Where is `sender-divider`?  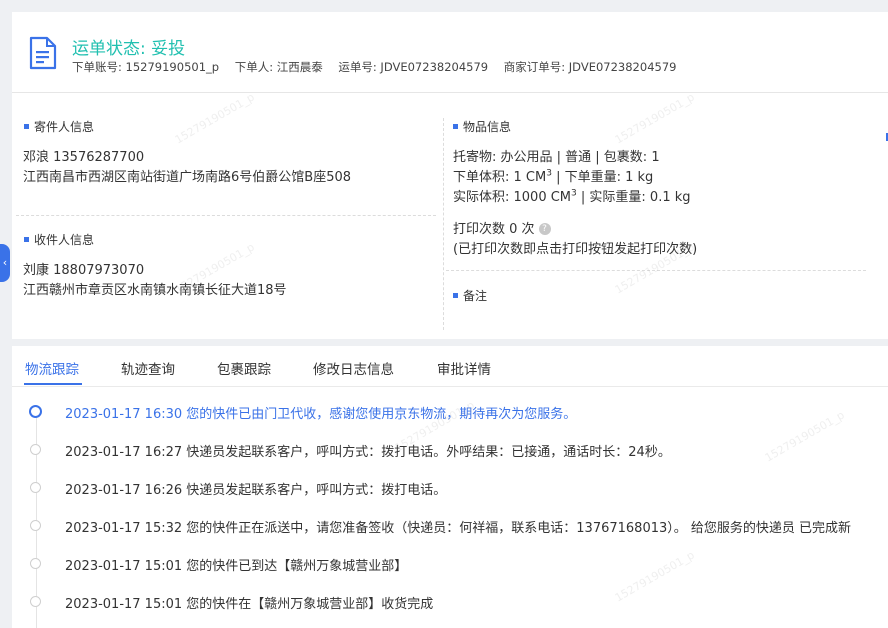 sender-divider is located at coordinates (226, 215).